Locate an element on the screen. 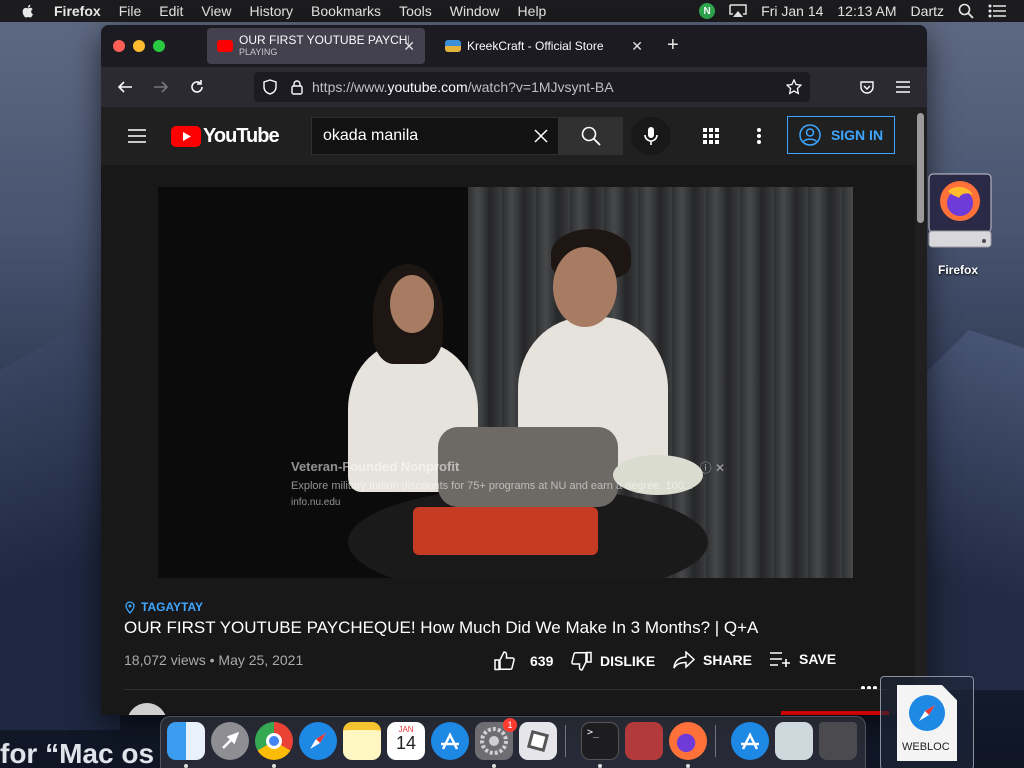 This screenshot has width=1024, height=768. tab-playing-label: PLAYING is located at coordinates (258, 52).